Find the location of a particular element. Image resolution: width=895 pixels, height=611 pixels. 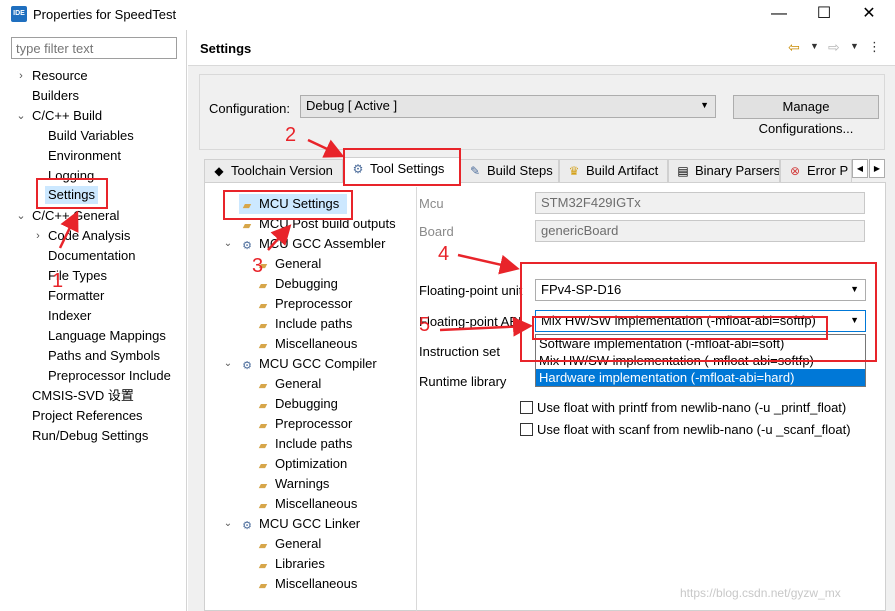

watermark: https://blog.csdn.net/gyzw_mx is located at coordinates (760, 593).